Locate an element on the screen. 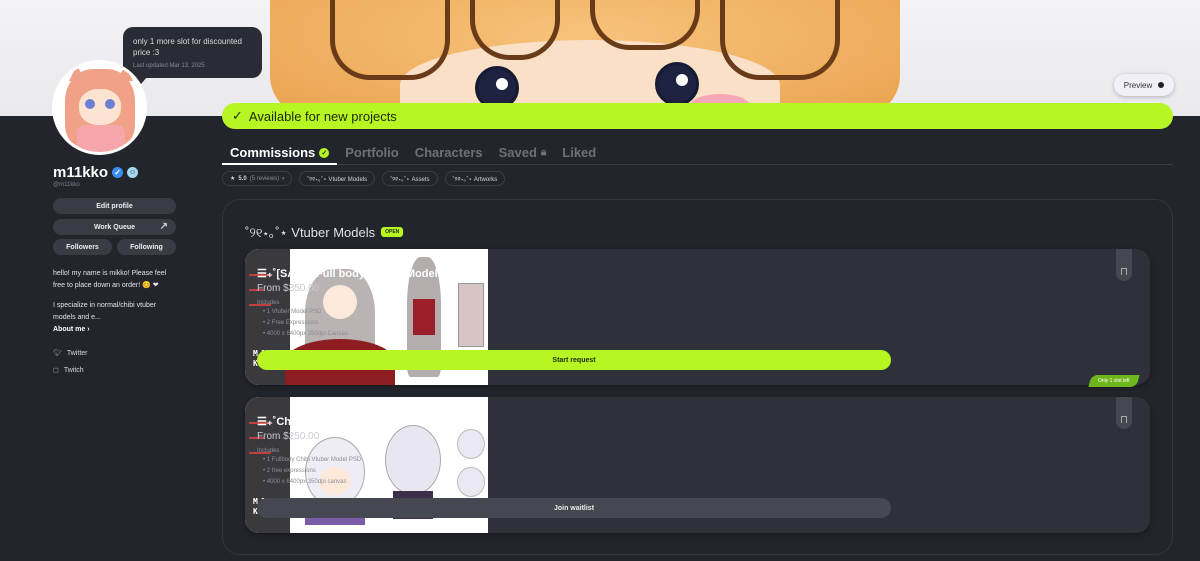  twitter-label: Twitter is located at coordinates (77, 353).